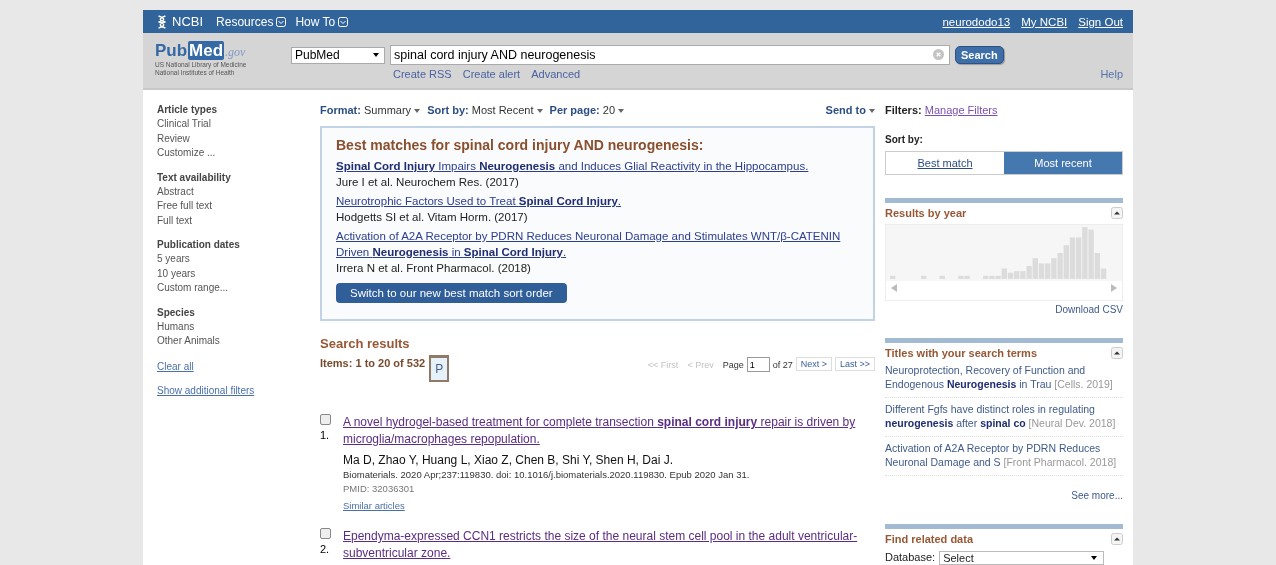 This screenshot has width=1276, height=565. I want to click on similar-articles-link: Similar articles, so click(374, 505).